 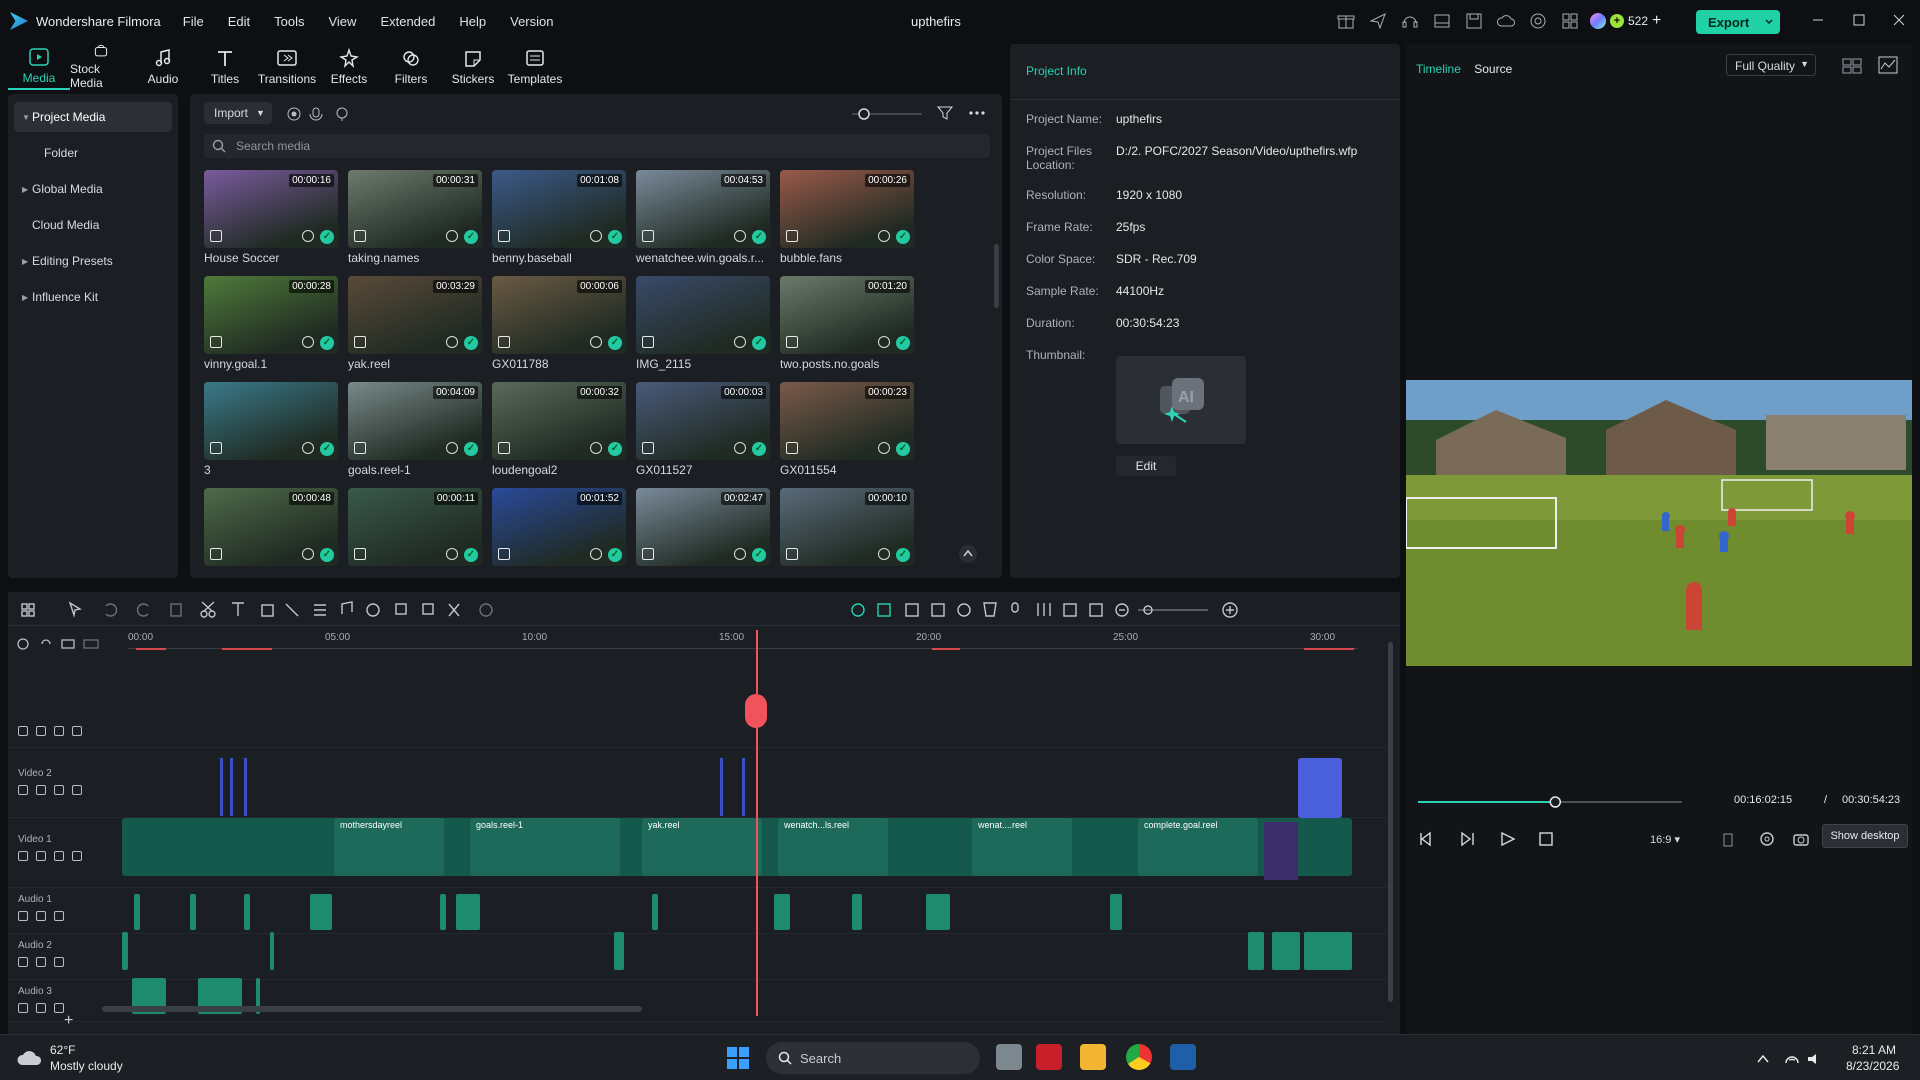 I want to click on taskbar-search: Search, so click(x=873, y=1058).